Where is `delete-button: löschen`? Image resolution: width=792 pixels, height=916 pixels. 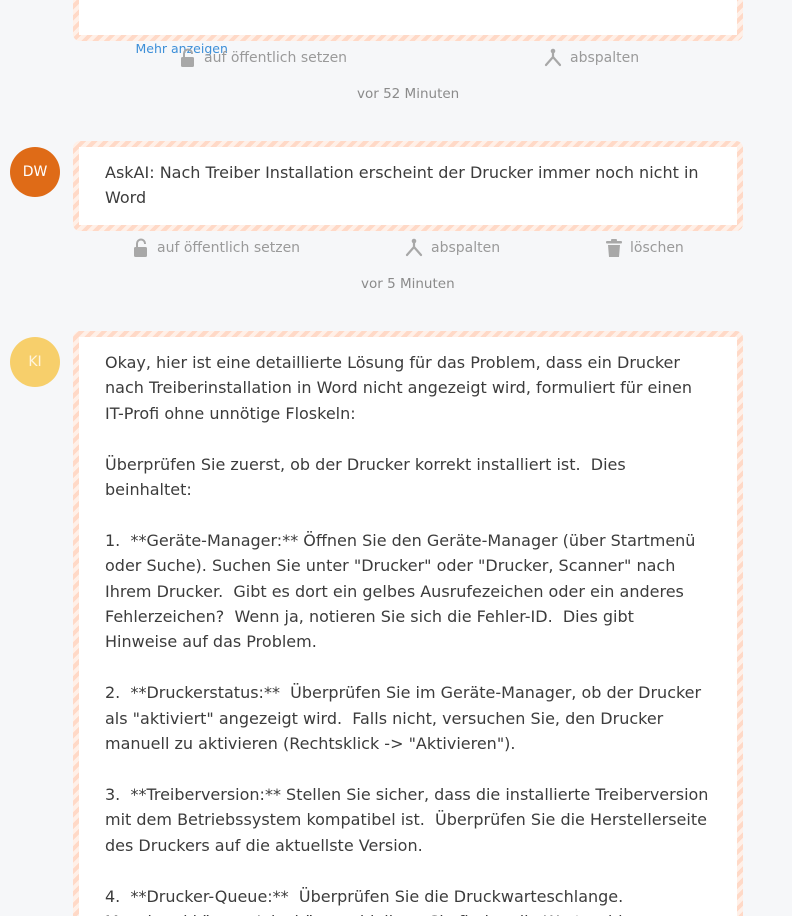
delete-button: löschen is located at coordinates (644, 248).